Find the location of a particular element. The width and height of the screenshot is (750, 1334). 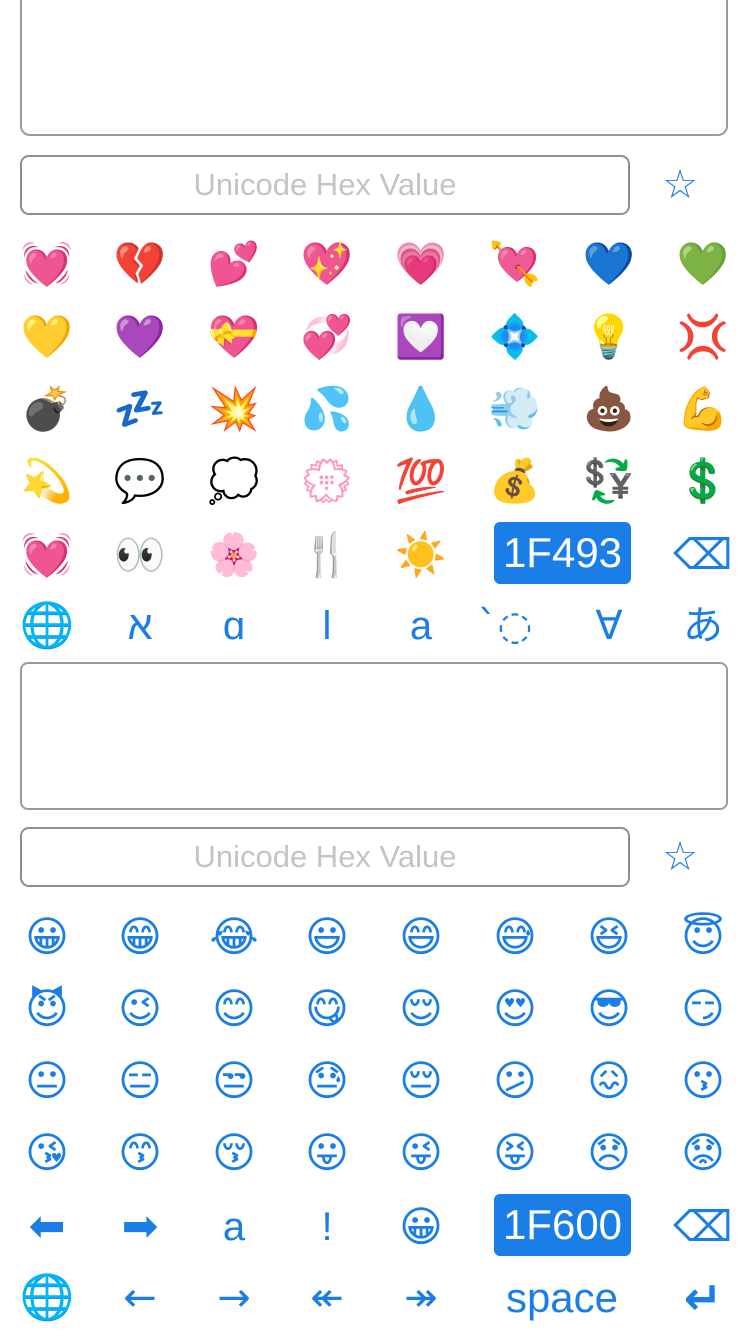

emoji-key: 😛 is located at coordinates (327, 1153).